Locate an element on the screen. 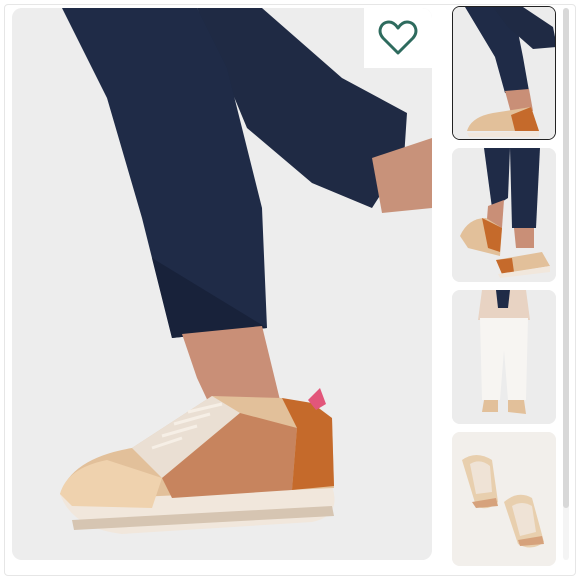 Image resolution: width=580 pixels, height=580 pixels. scrollbar-thumb is located at coordinates (566, 258).